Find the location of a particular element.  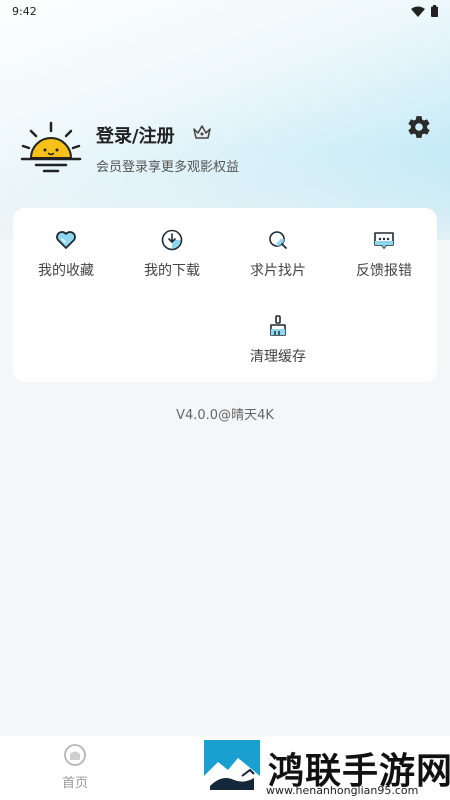

menu-item-feedback: 反馈报错 is located at coordinates (384, 263).